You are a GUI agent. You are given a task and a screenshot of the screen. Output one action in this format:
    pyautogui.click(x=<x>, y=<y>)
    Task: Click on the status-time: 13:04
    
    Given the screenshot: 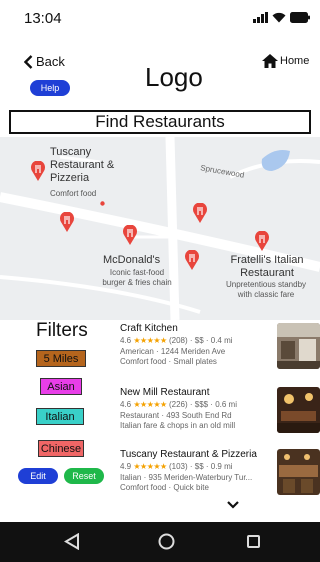 What is the action you would take?
    pyautogui.click(x=43, y=18)
    